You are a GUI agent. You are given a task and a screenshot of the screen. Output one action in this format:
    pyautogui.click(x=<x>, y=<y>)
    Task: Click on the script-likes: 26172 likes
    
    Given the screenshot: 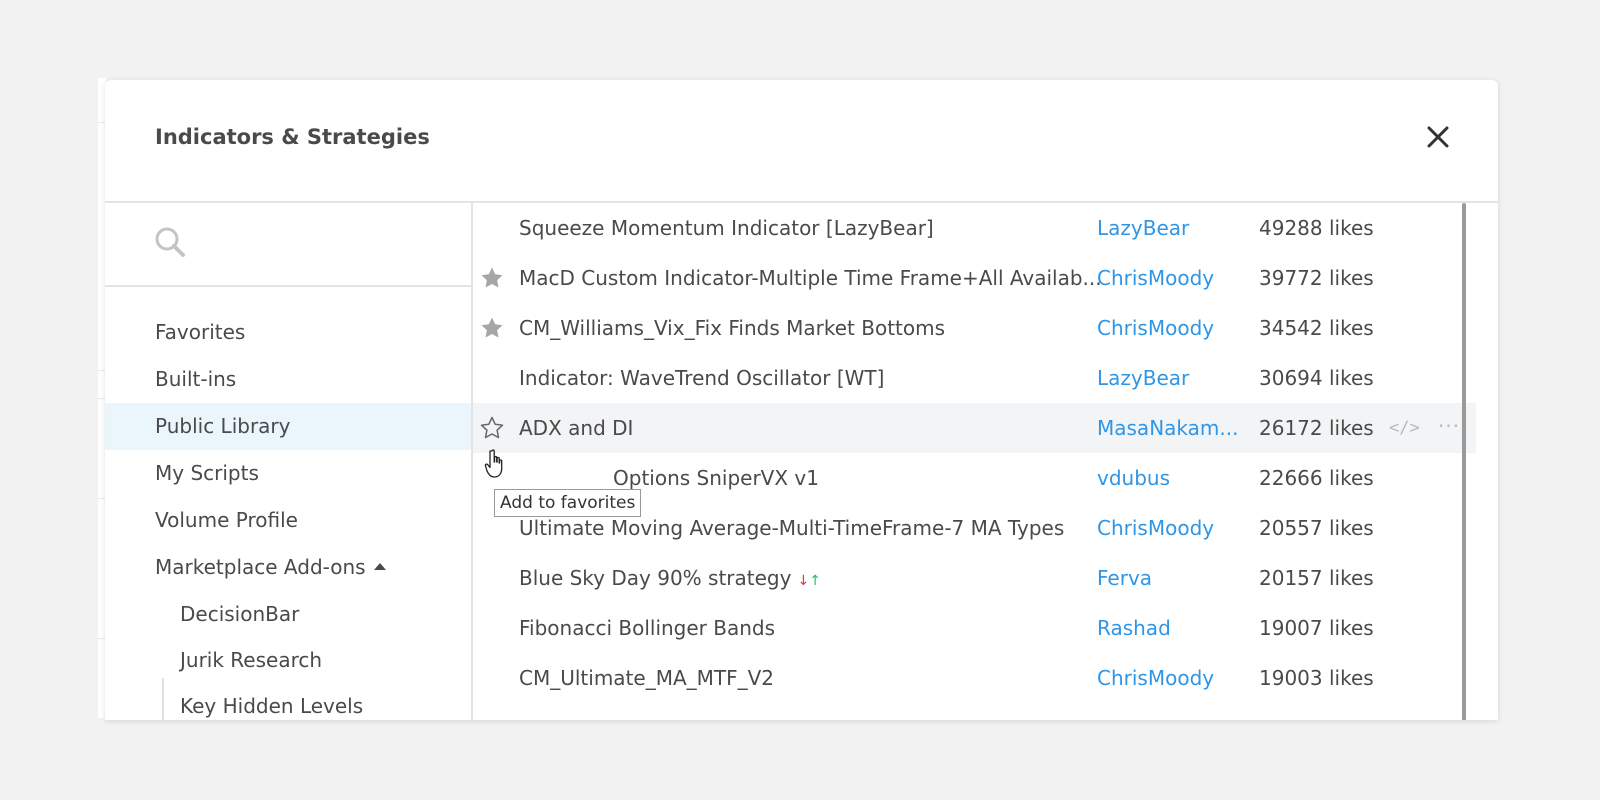 What is the action you would take?
    pyautogui.click(x=1316, y=428)
    